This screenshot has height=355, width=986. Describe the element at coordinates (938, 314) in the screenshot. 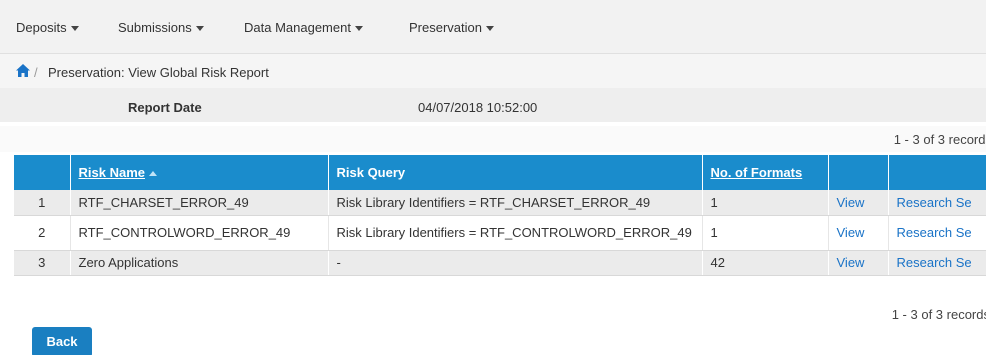

I see `records-count-bottom: 1 - 3 of 3 records` at that location.